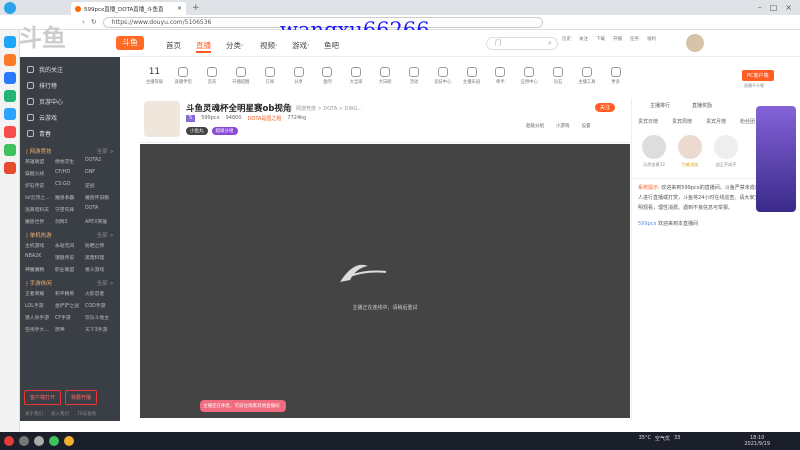 This screenshot has width=800, height=450. Describe the element at coordinates (327, 76) in the screenshot. I see `tool-item: 鱼吧` at that location.